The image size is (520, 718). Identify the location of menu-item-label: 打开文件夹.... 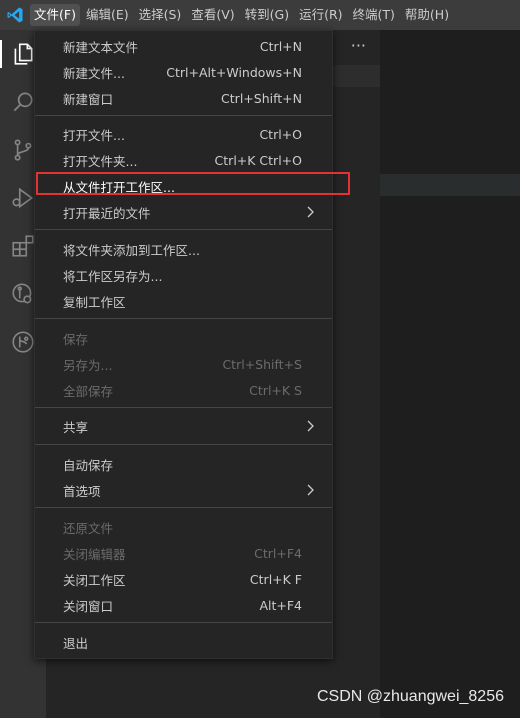
(100, 161).